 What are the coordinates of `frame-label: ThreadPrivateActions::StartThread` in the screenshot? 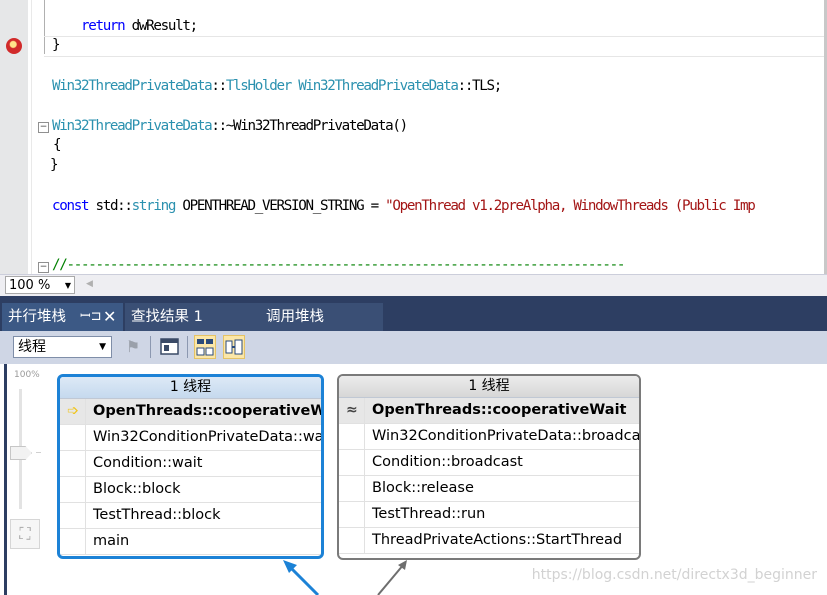 It's located at (497, 540).